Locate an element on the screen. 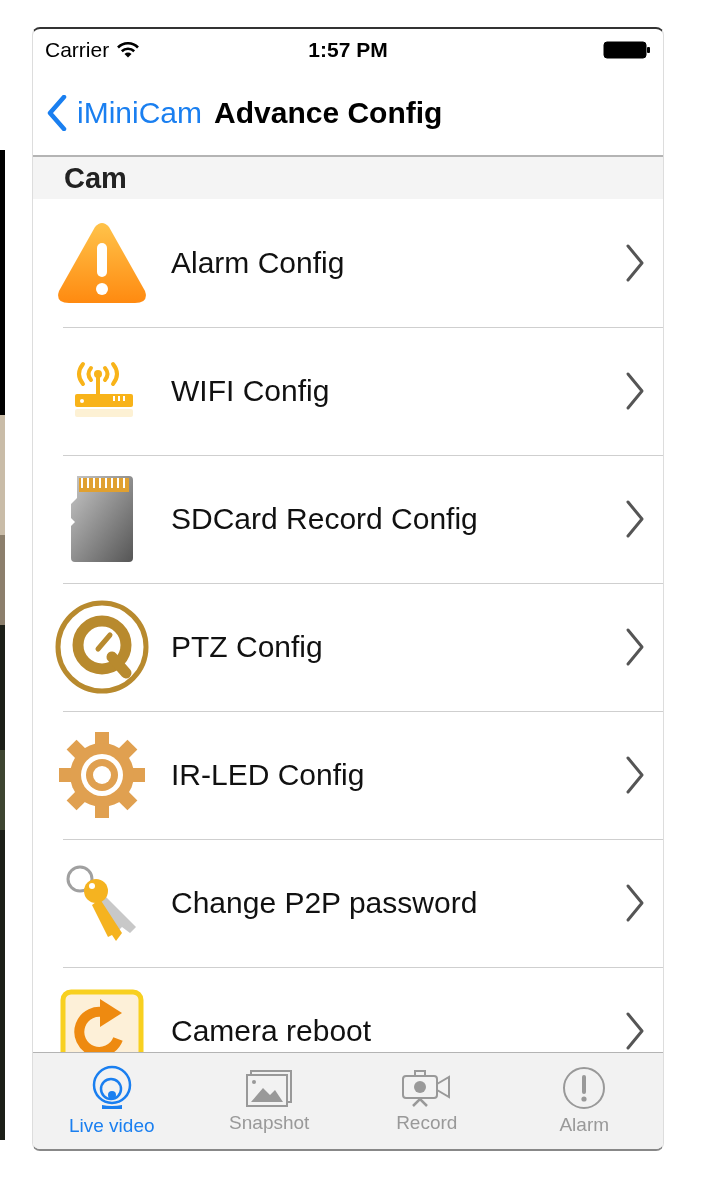 This screenshot has height=1200, width=710. row-label: Change P2P password is located at coordinates (325, 903).